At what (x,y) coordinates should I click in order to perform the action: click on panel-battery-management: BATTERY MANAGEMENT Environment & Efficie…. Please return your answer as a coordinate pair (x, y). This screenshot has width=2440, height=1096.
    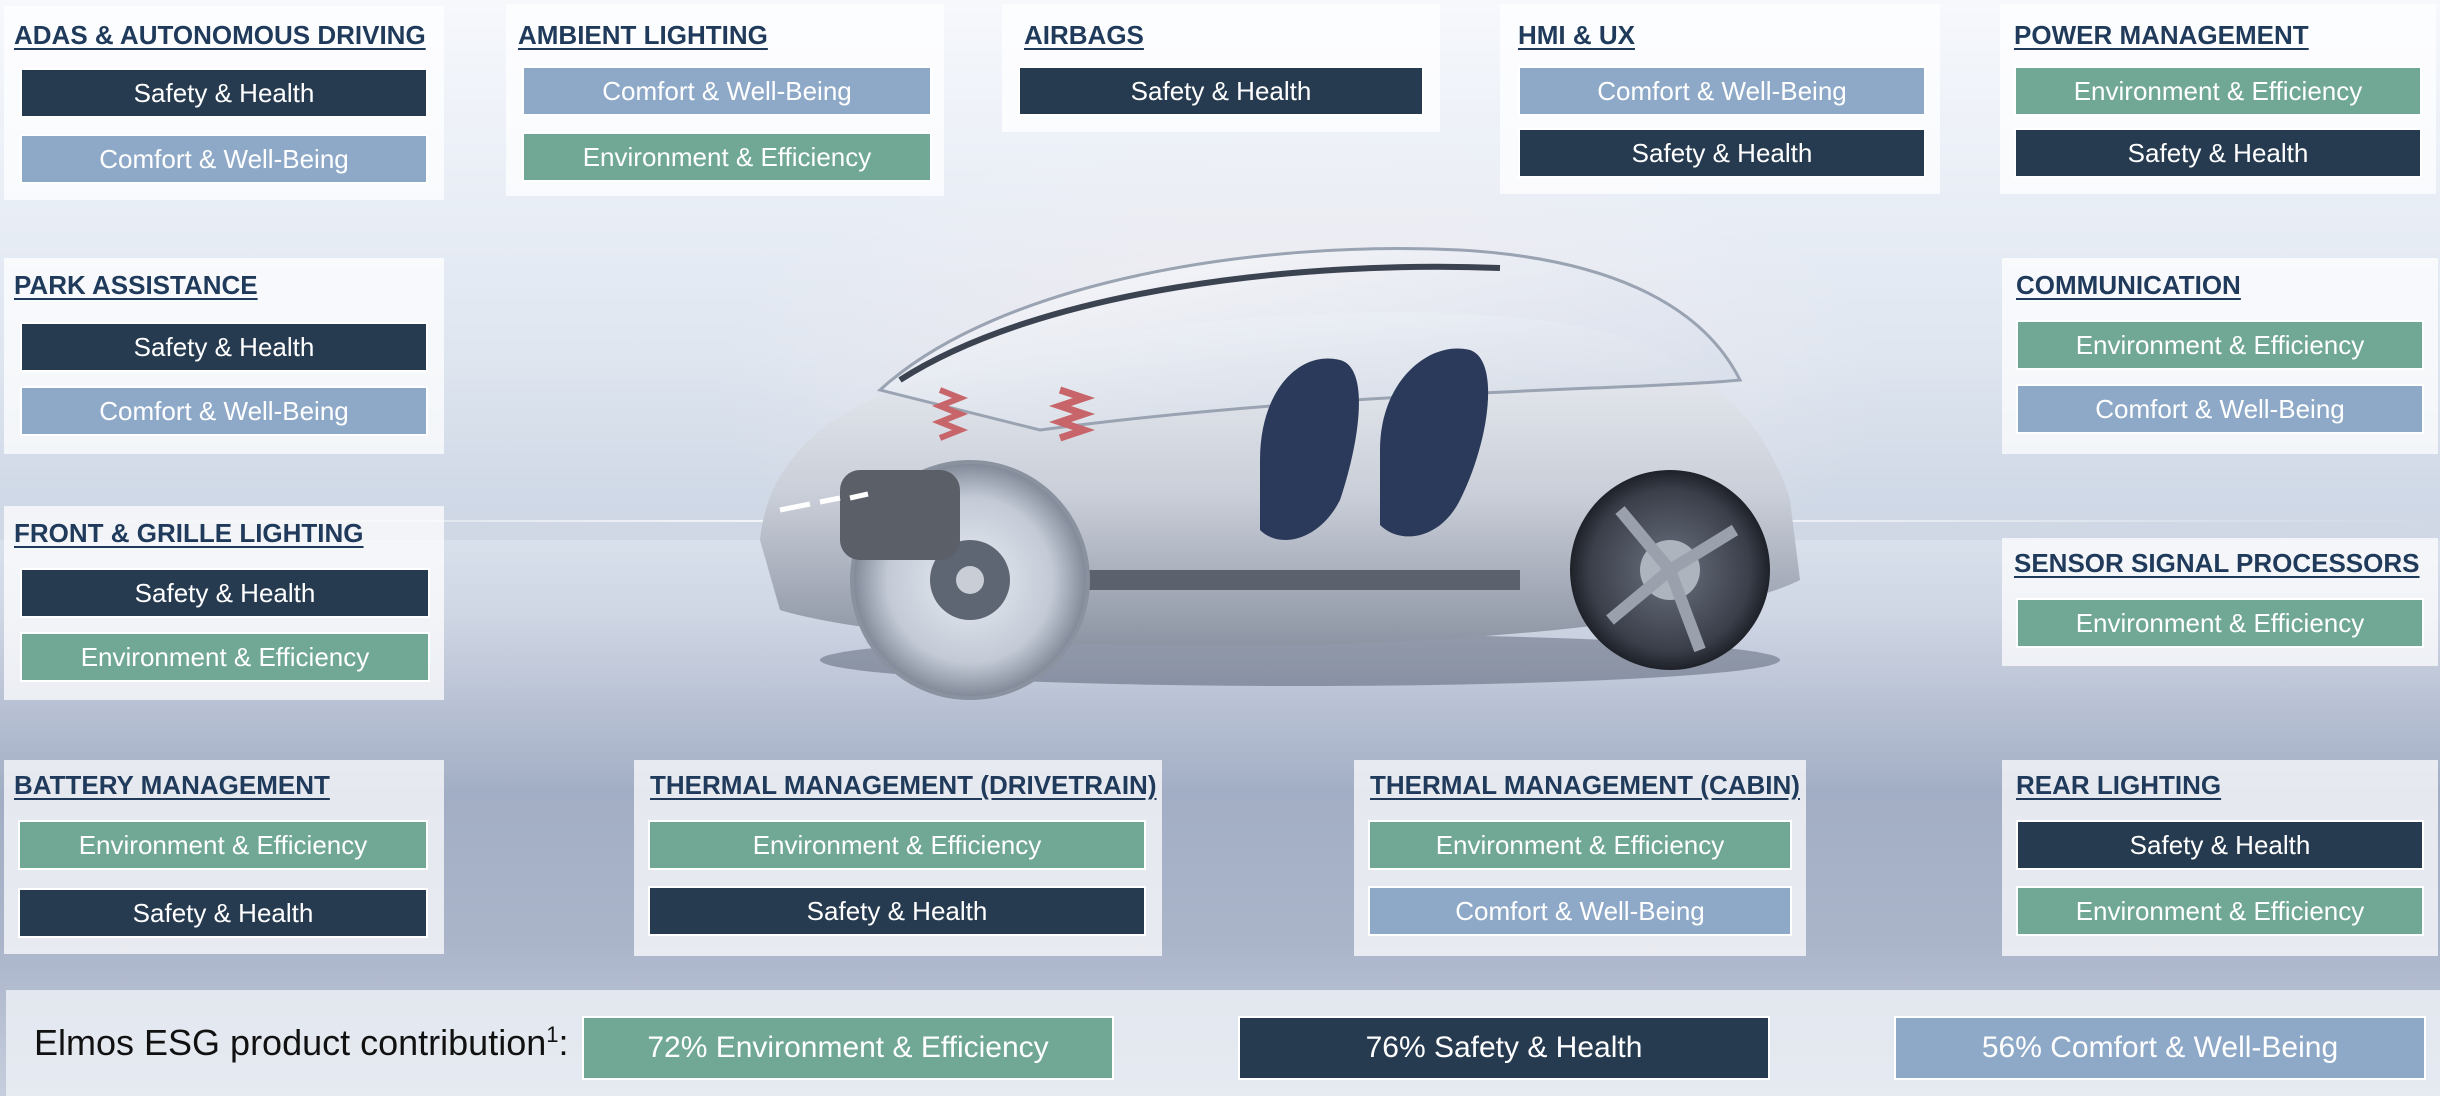
    Looking at the image, I should click on (224, 857).